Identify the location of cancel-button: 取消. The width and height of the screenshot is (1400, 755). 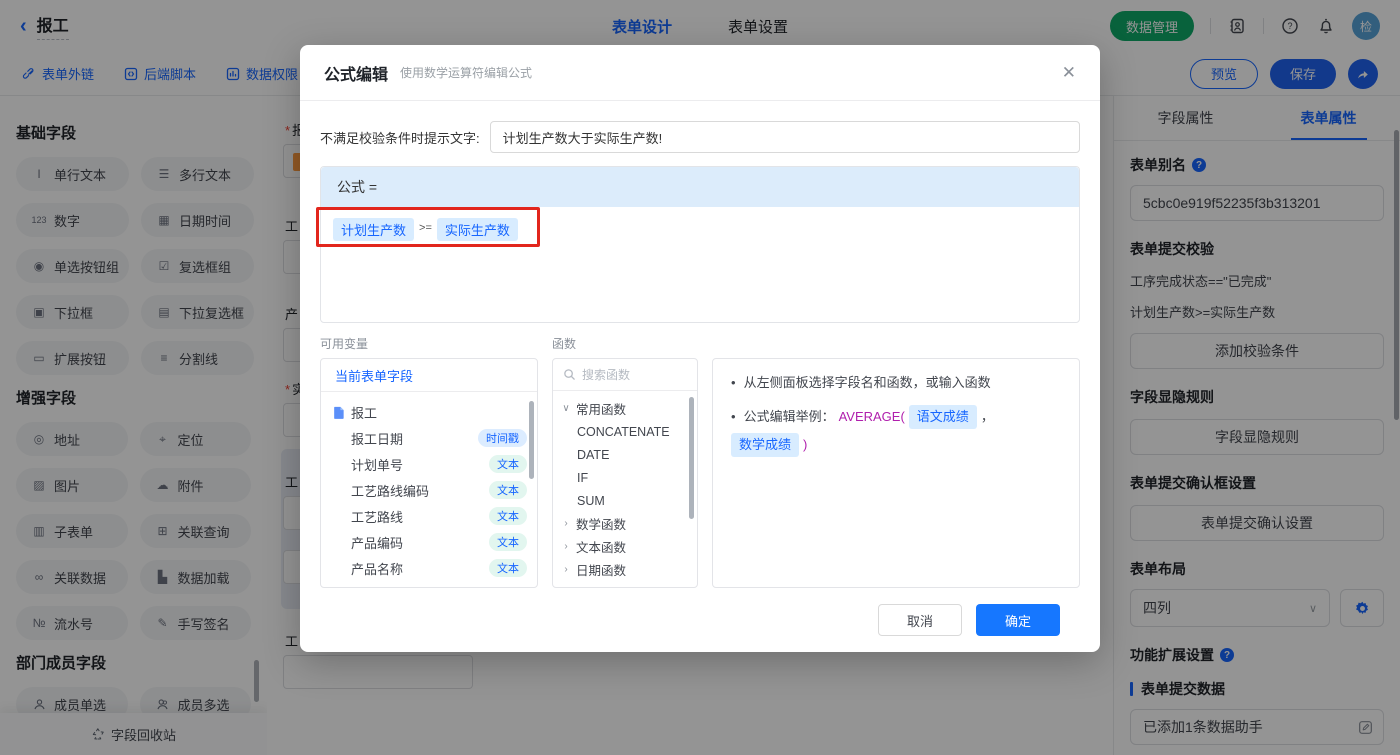
(920, 620).